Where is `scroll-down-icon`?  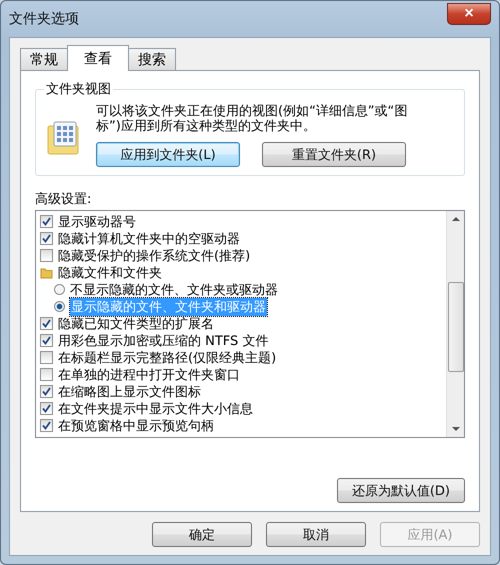 scroll-down-icon is located at coordinates (456, 429).